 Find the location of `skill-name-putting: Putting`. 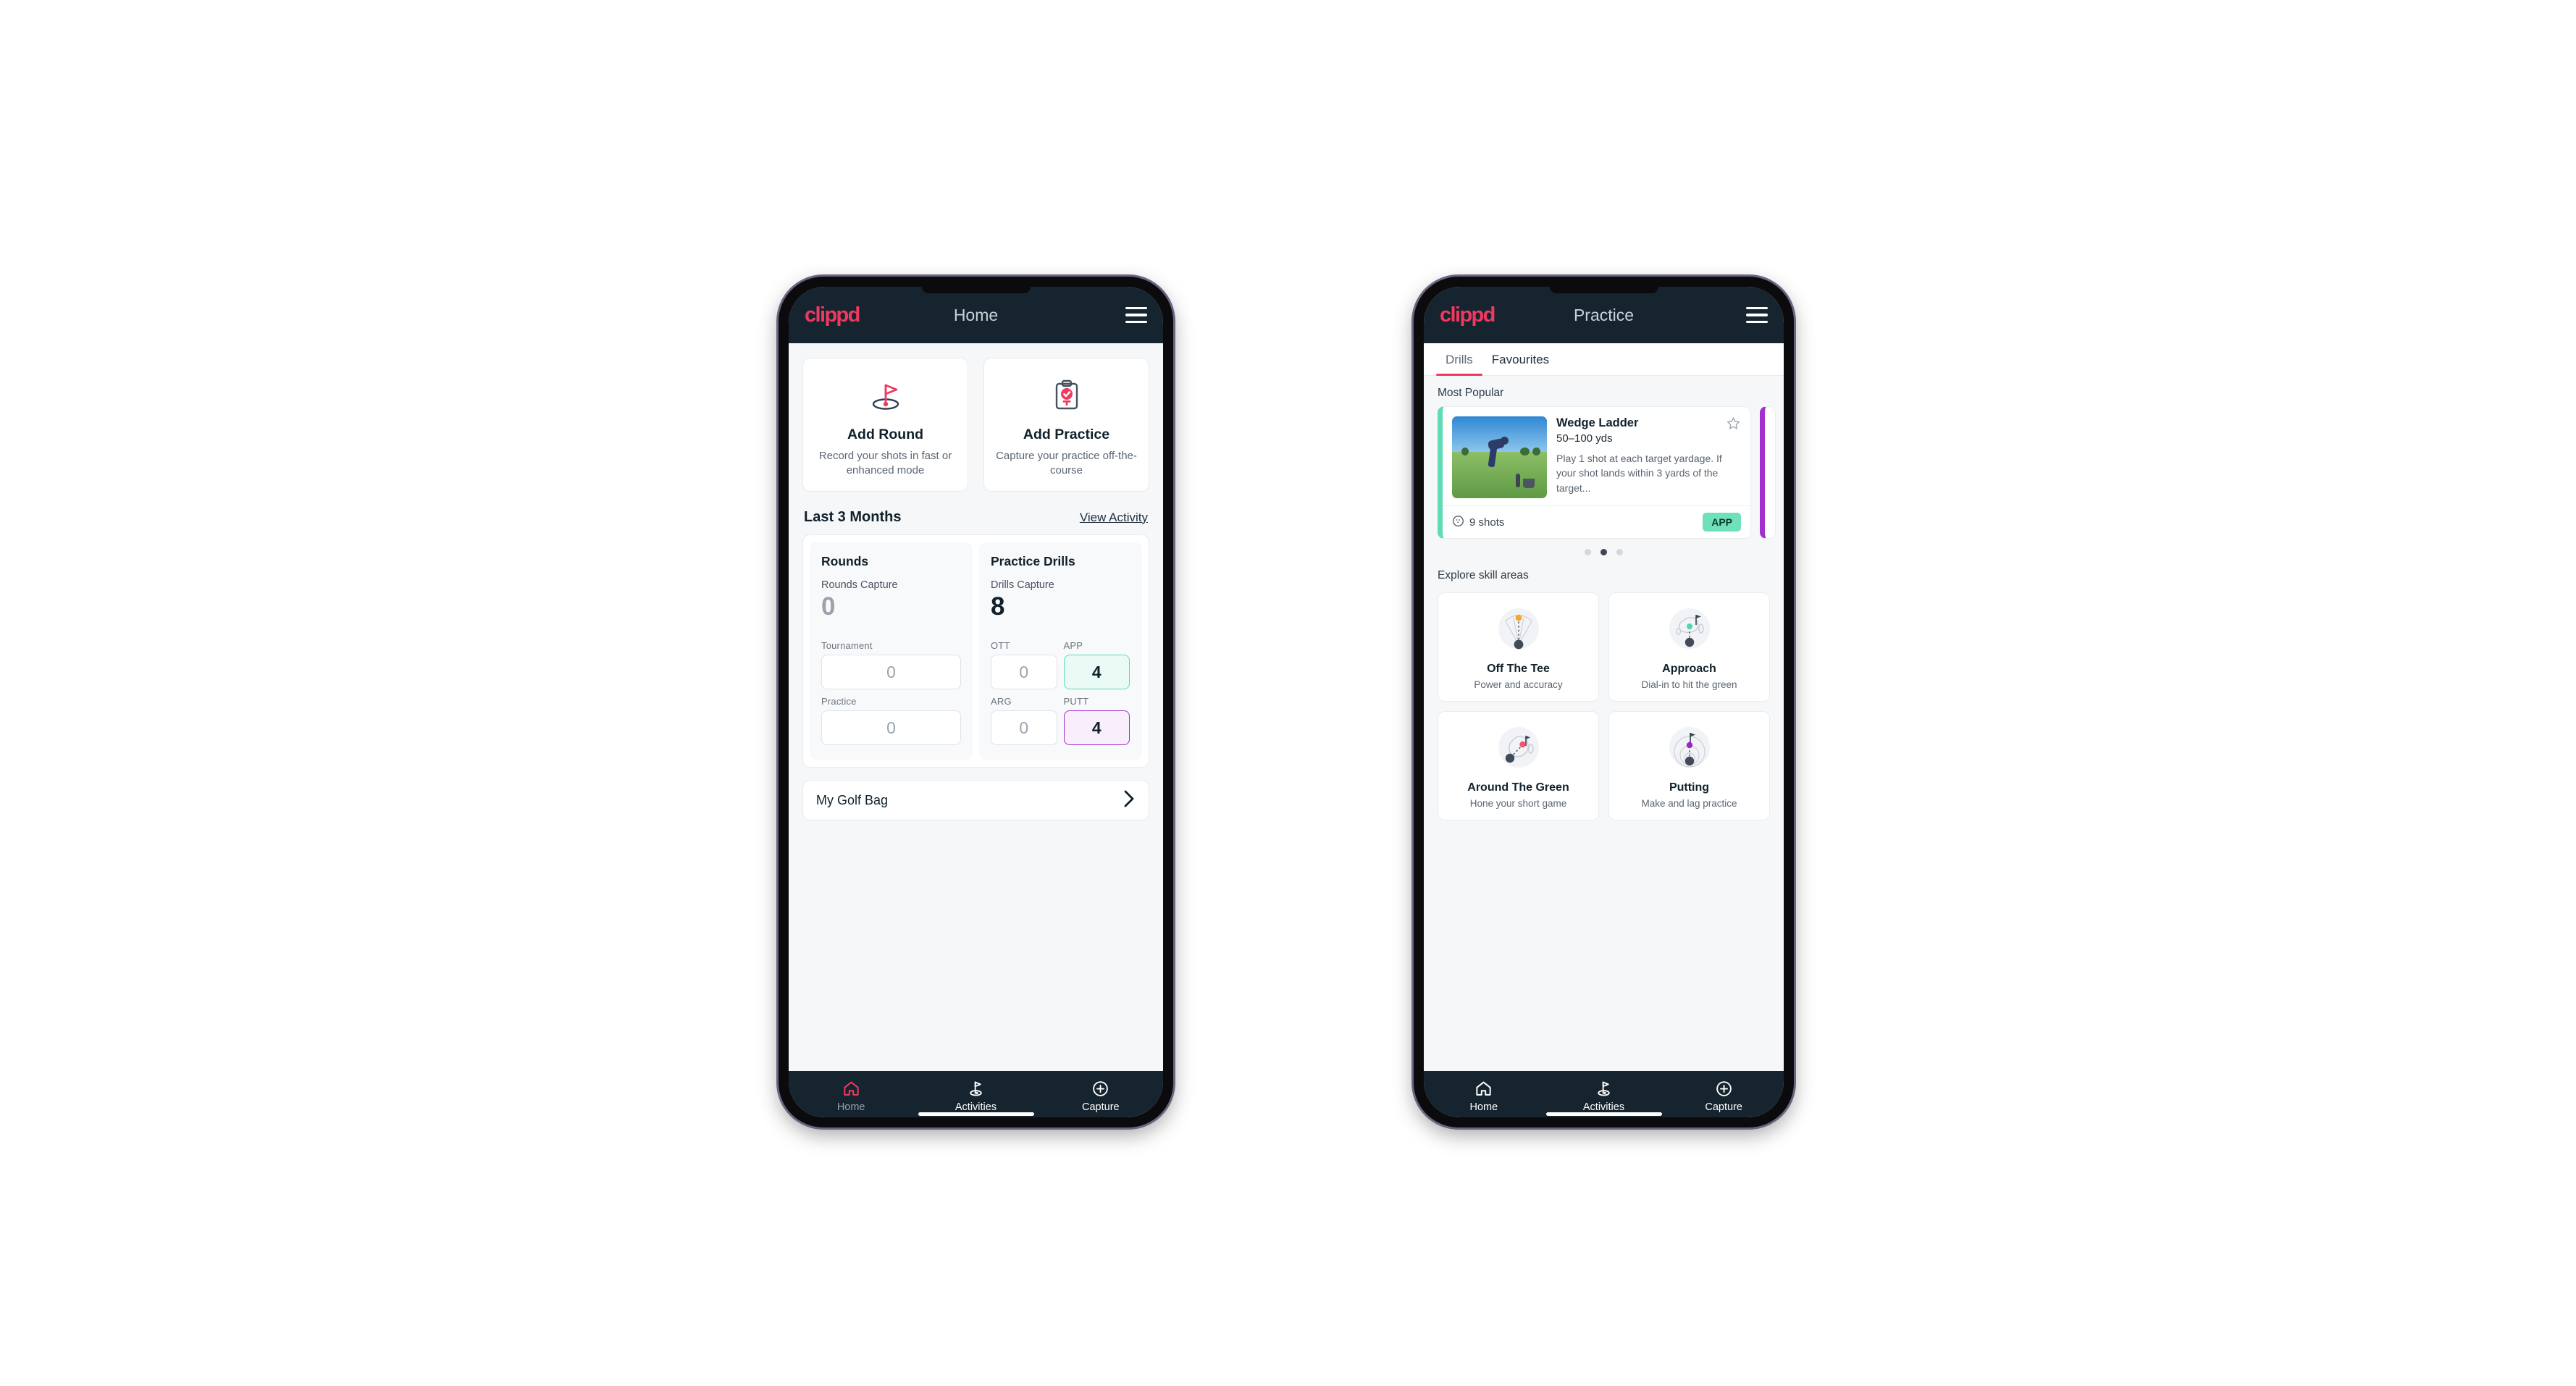

skill-name-putting: Putting is located at coordinates (1689, 787).